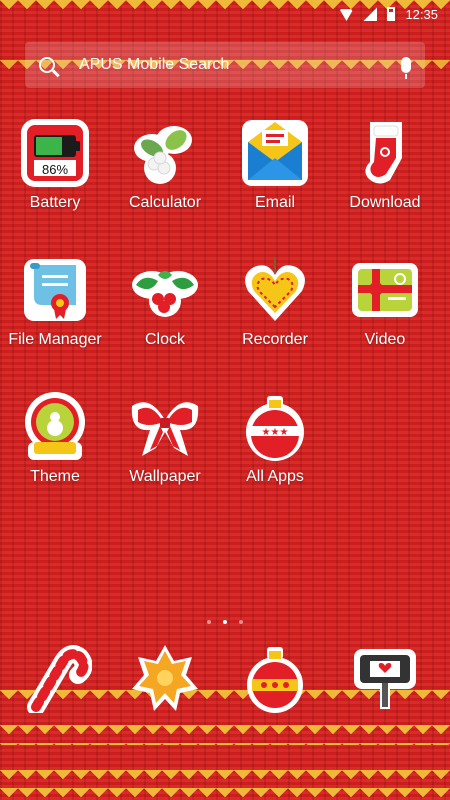  I want to click on app-label: All Apps, so click(275, 476).